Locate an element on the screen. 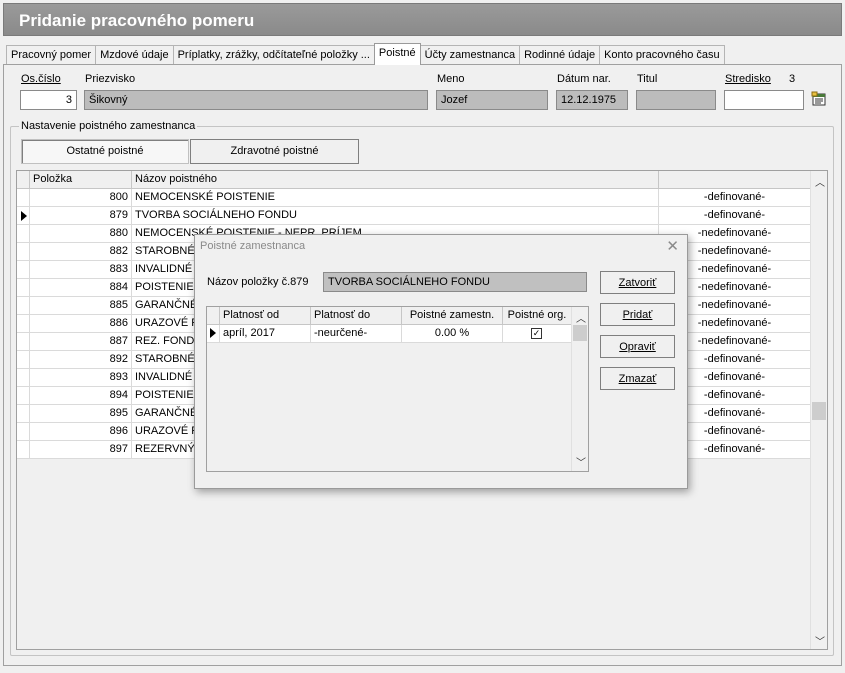 The width and height of the screenshot is (845, 673). col-platnost-od: Platnosť od is located at coordinates (265, 316).